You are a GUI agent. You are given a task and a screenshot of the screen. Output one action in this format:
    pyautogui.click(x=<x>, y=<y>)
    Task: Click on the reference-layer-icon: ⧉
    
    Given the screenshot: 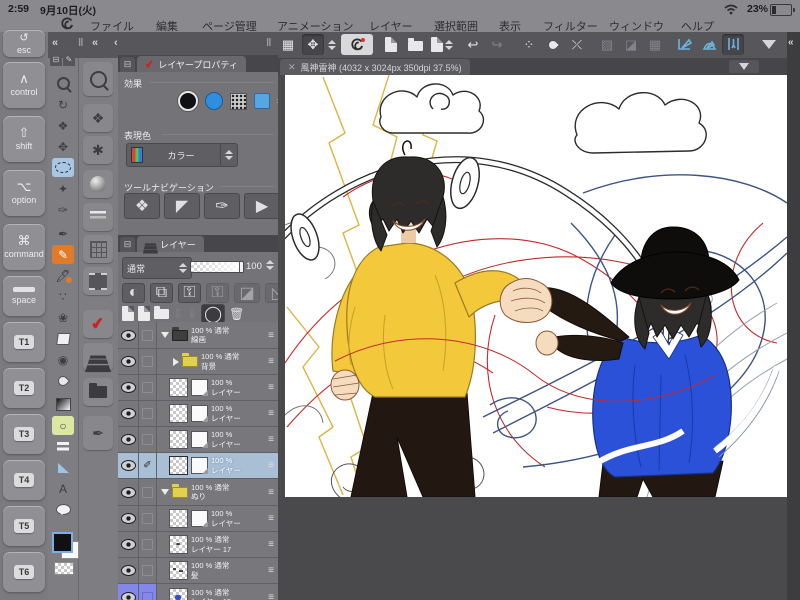 What is the action you would take?
    pyautogui.click(x=161, y=293)
    